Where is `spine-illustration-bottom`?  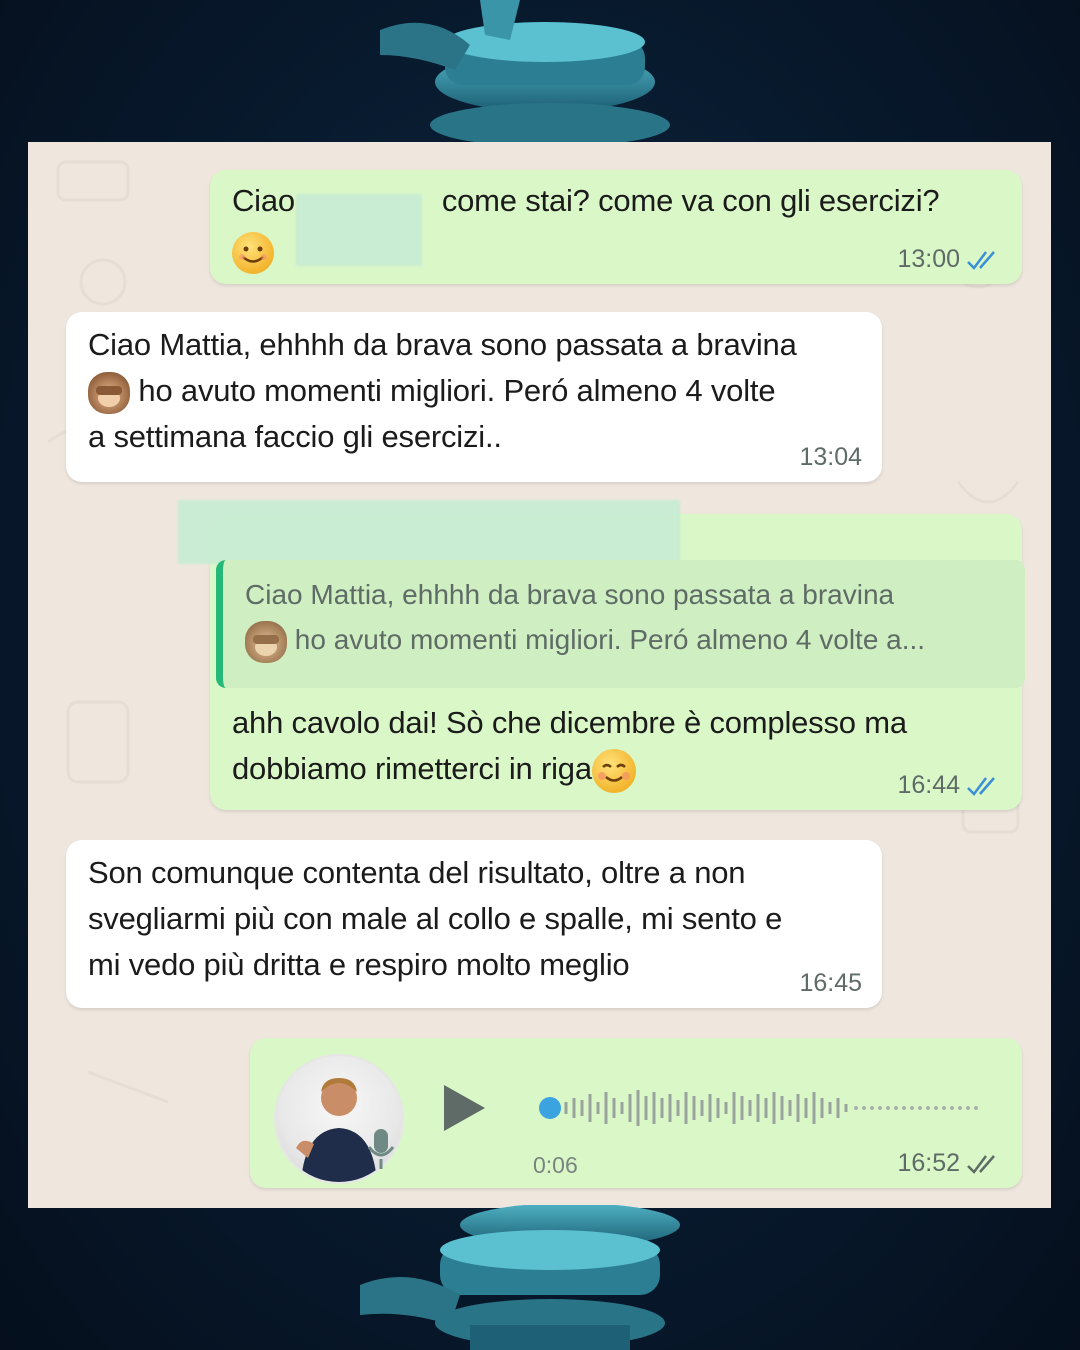
spine-illustration-bottom is located at coordinates (520, 1277).